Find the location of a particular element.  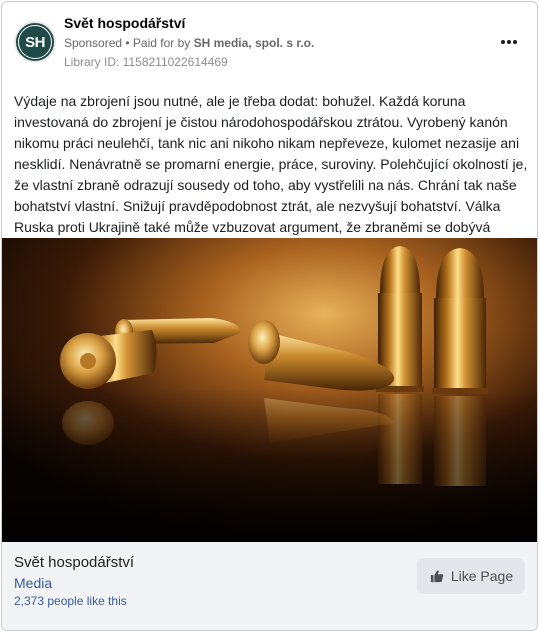

footer-page-name: Svět hospodářství is located at coordinates (74, 562).